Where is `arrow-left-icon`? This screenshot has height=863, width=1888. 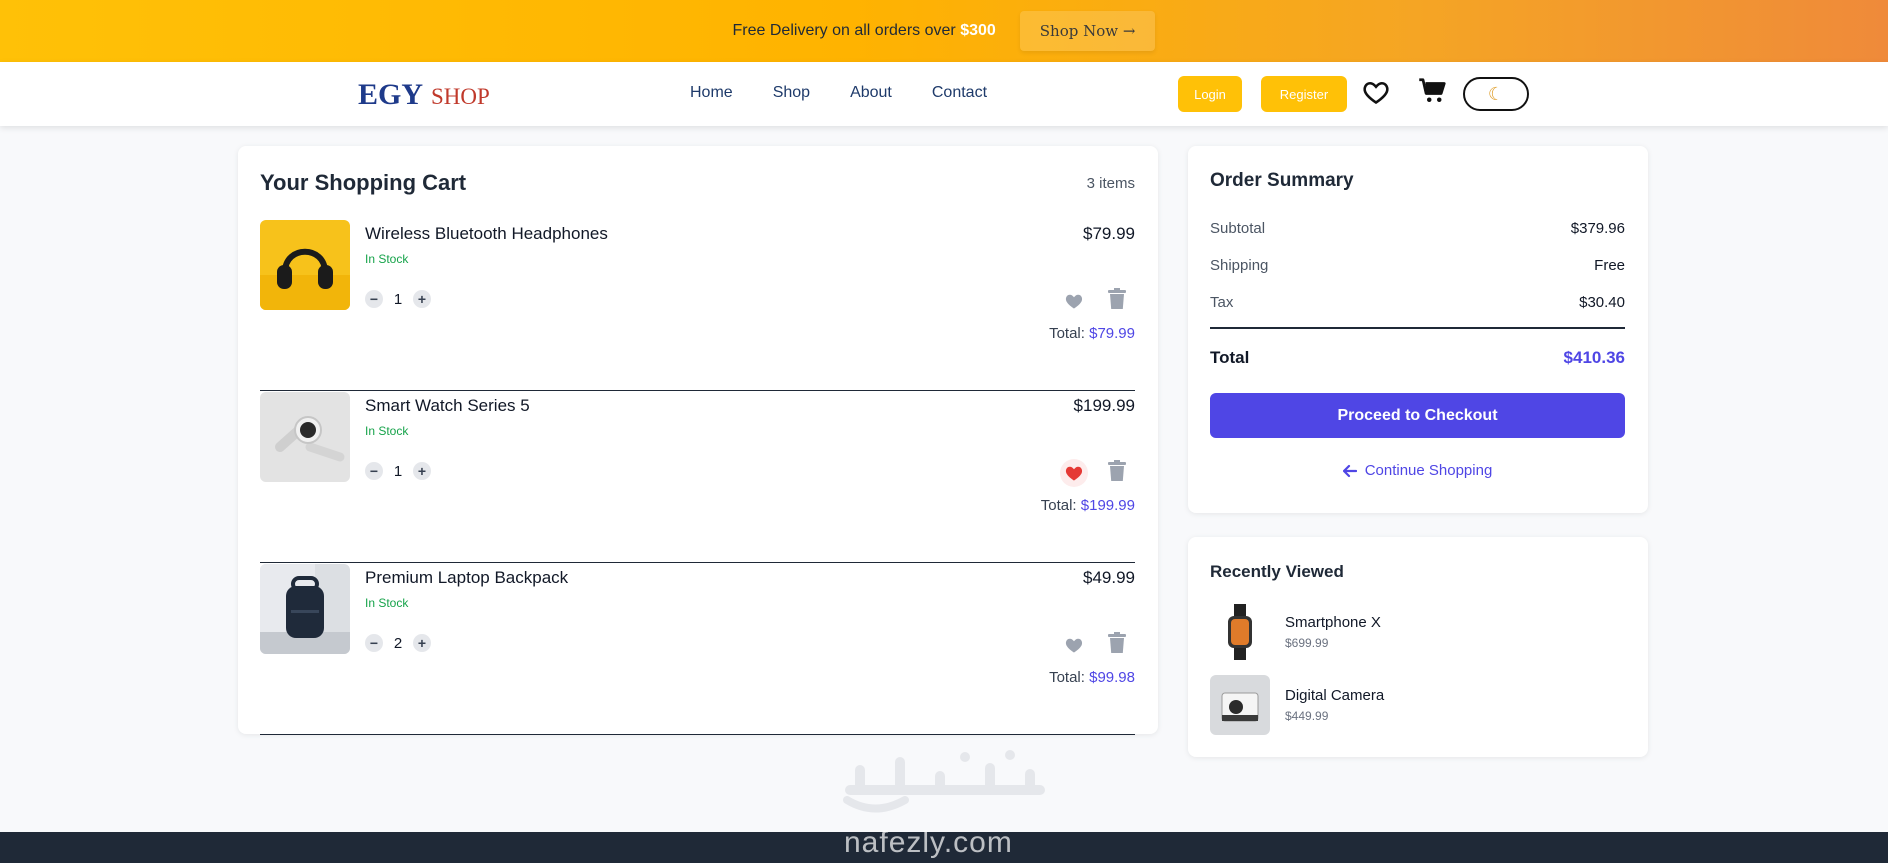
arrow-left-icon is located at coordinates (1349, 470).